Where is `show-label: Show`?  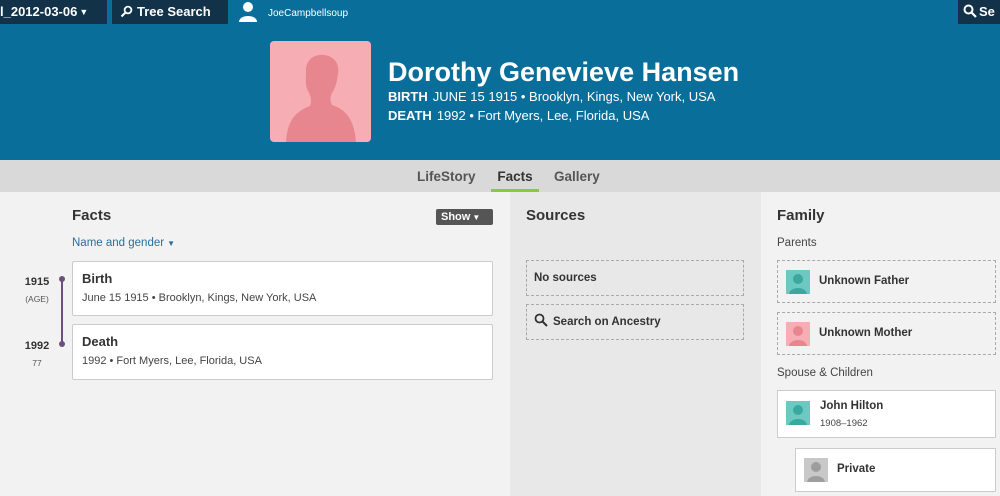 show-label: Show is located at coordinates (456, 217).